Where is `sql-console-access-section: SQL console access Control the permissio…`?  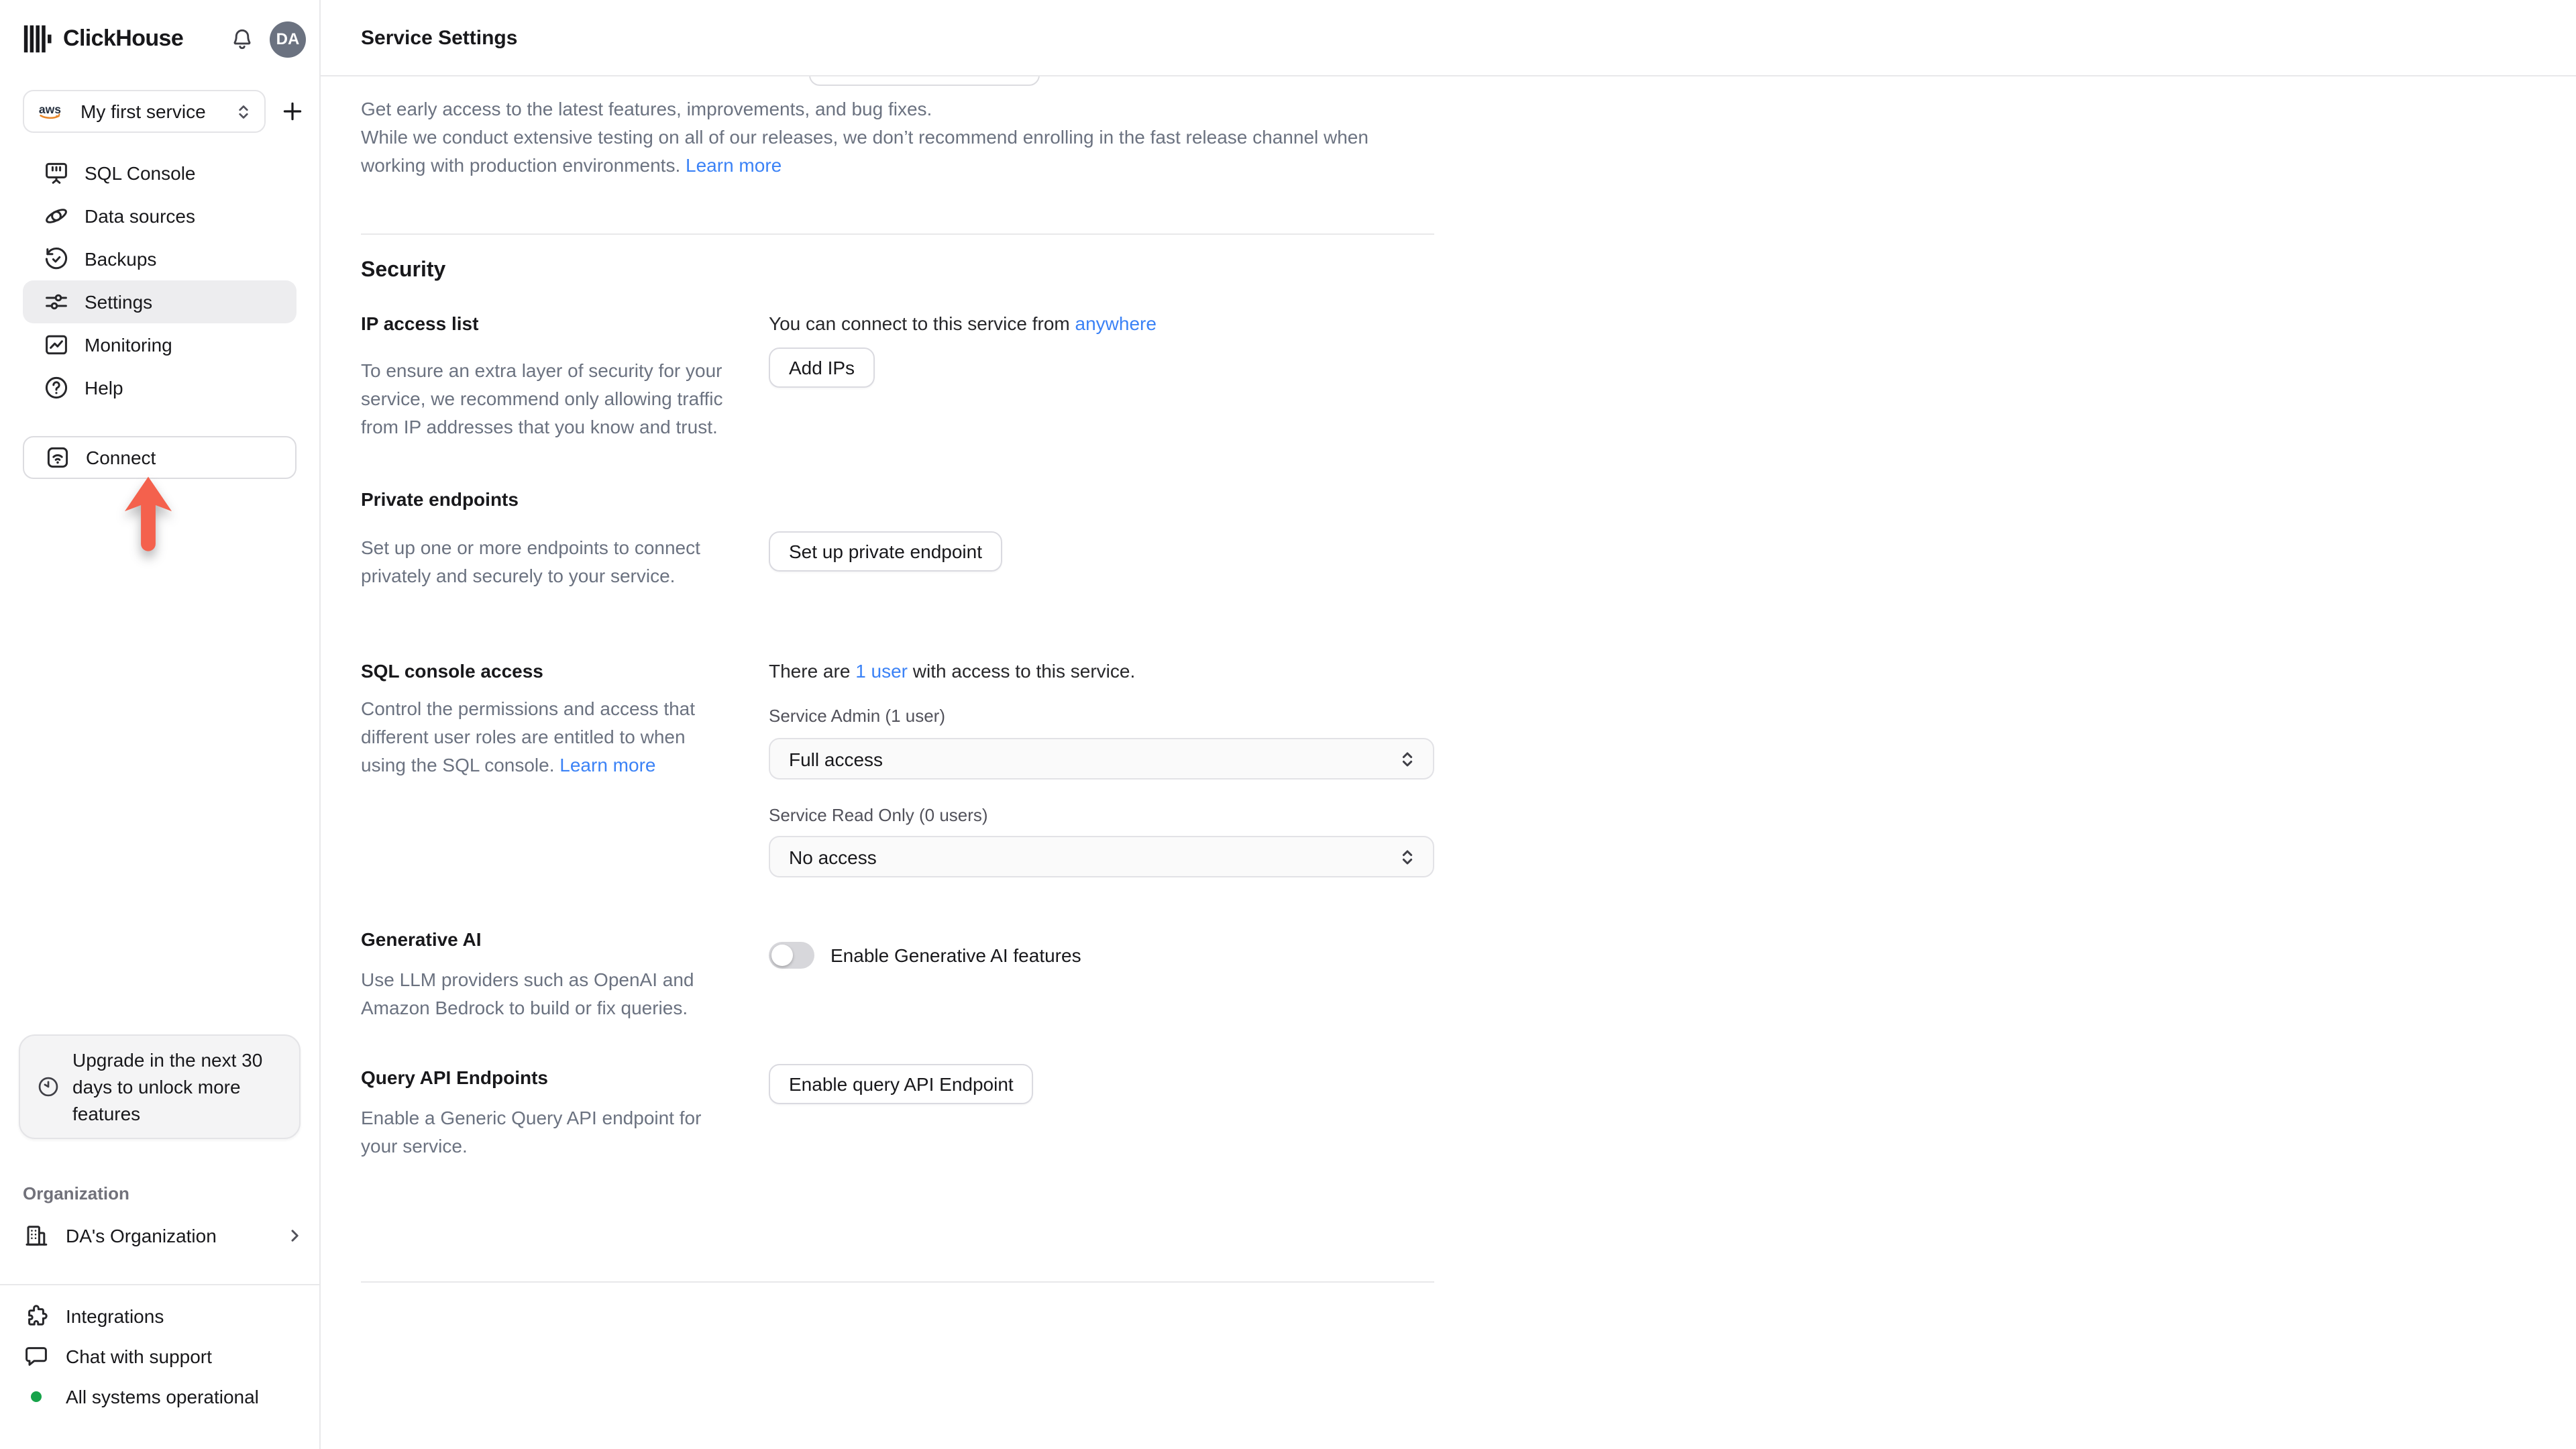
sql-console-access-section: SQL console access Control the permissio… is located at coordinates (897, 767).